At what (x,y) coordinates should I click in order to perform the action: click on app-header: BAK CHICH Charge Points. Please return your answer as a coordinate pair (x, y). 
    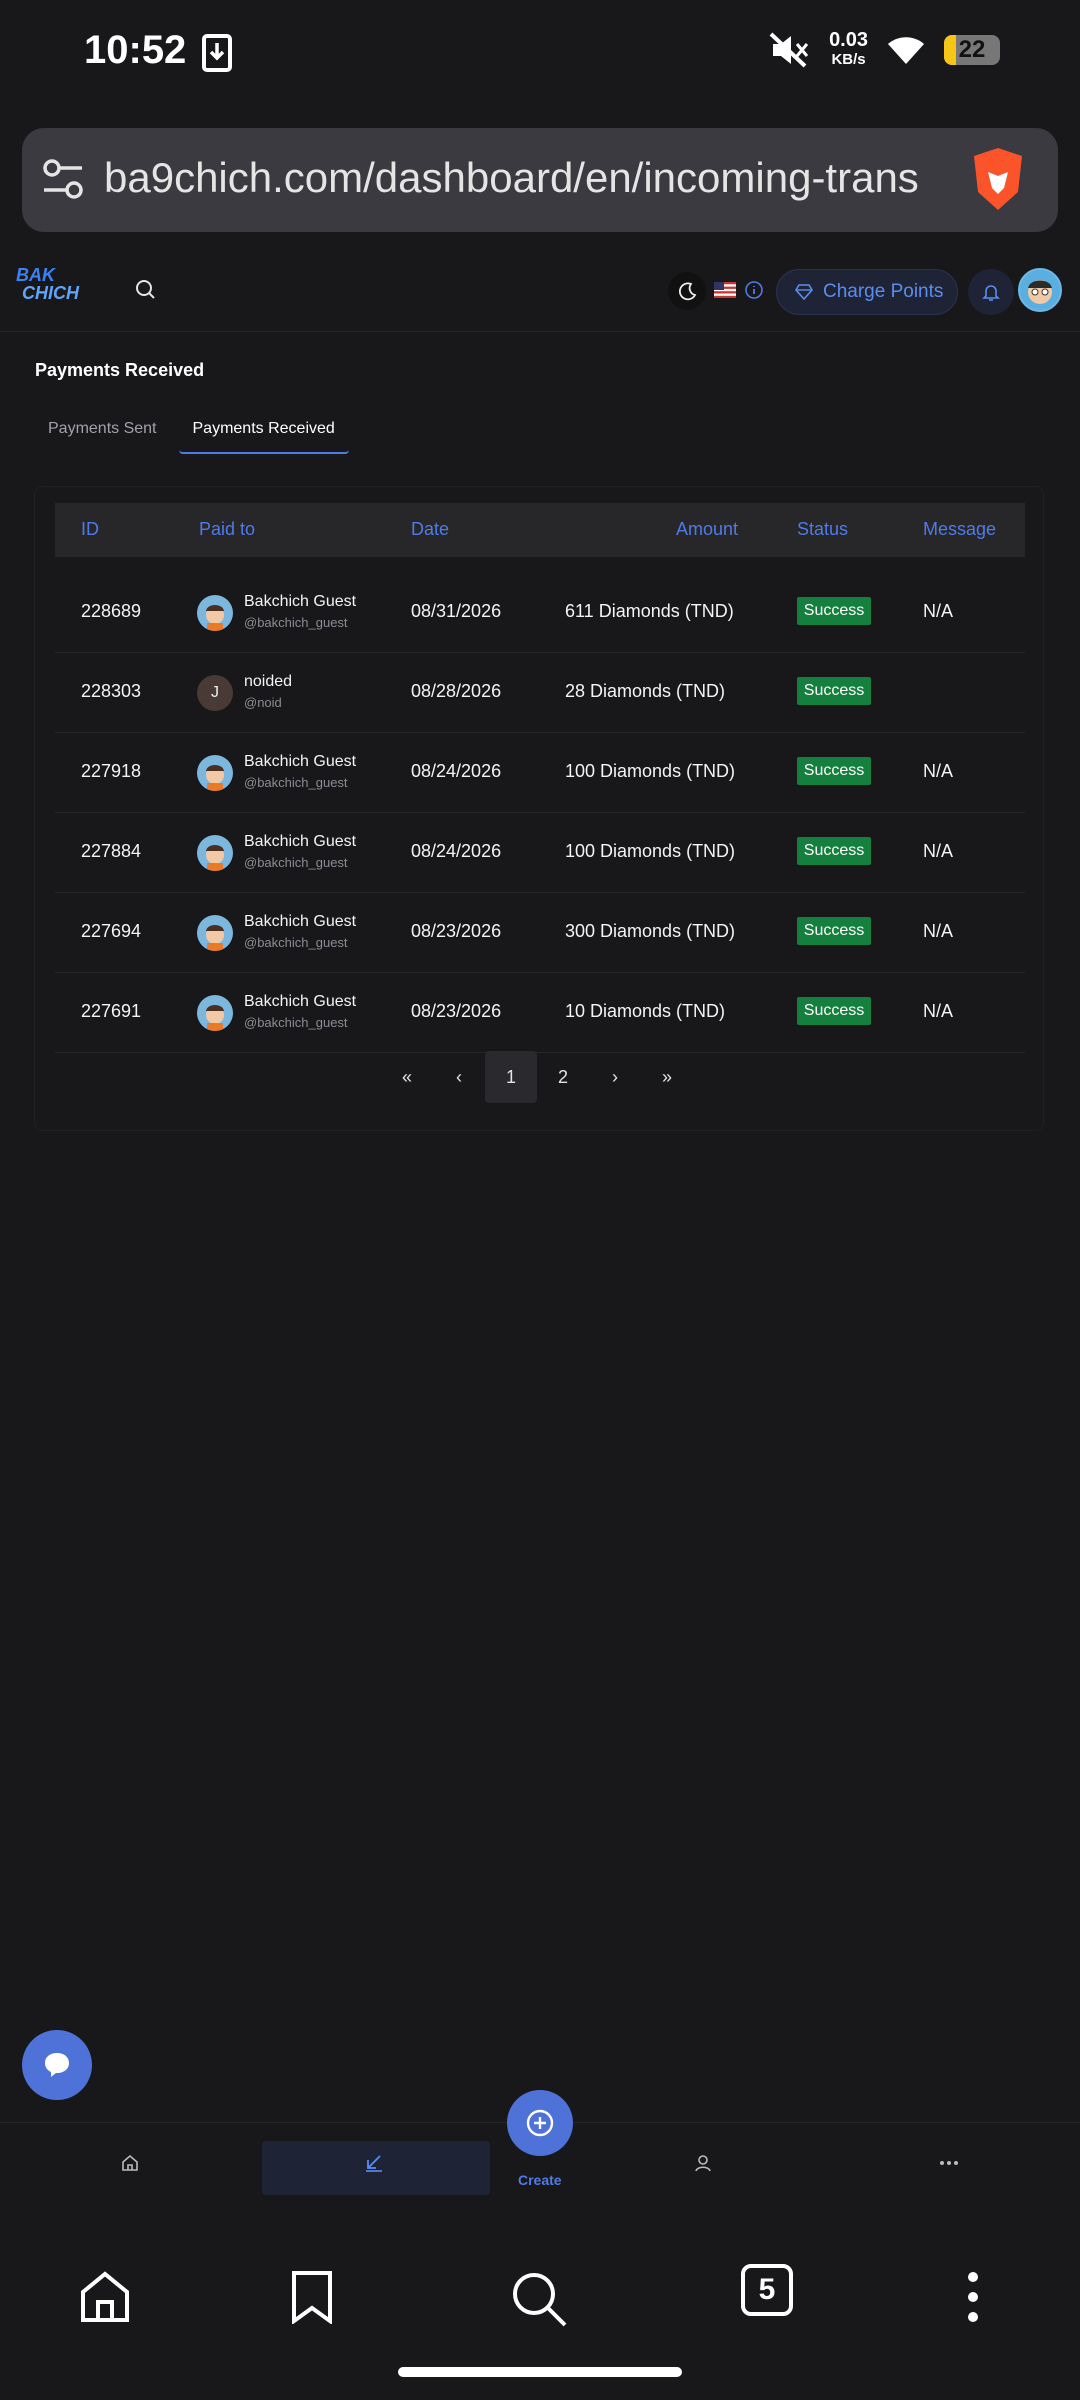
    Looking at the image, I should click on (540, 292).